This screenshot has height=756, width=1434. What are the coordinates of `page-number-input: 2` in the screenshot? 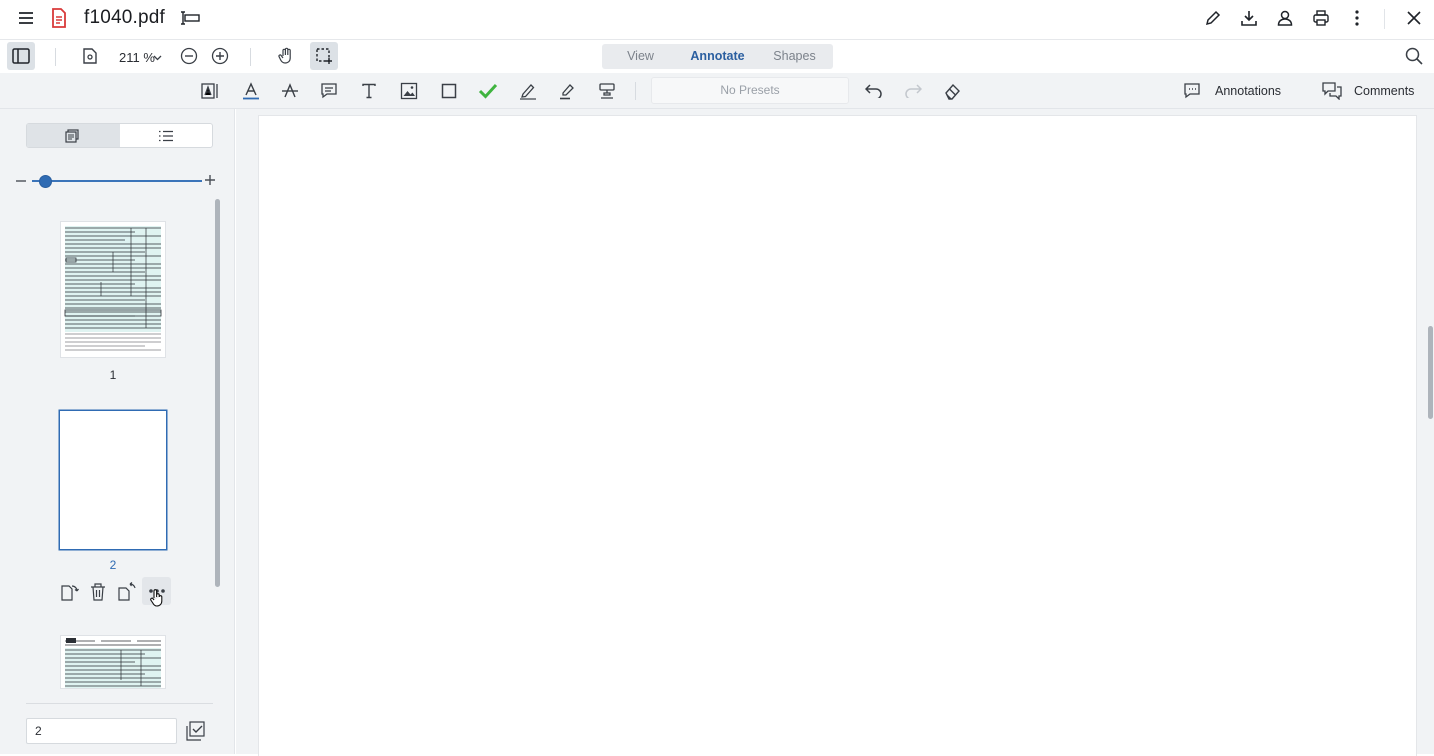 It's located at (101, 731).